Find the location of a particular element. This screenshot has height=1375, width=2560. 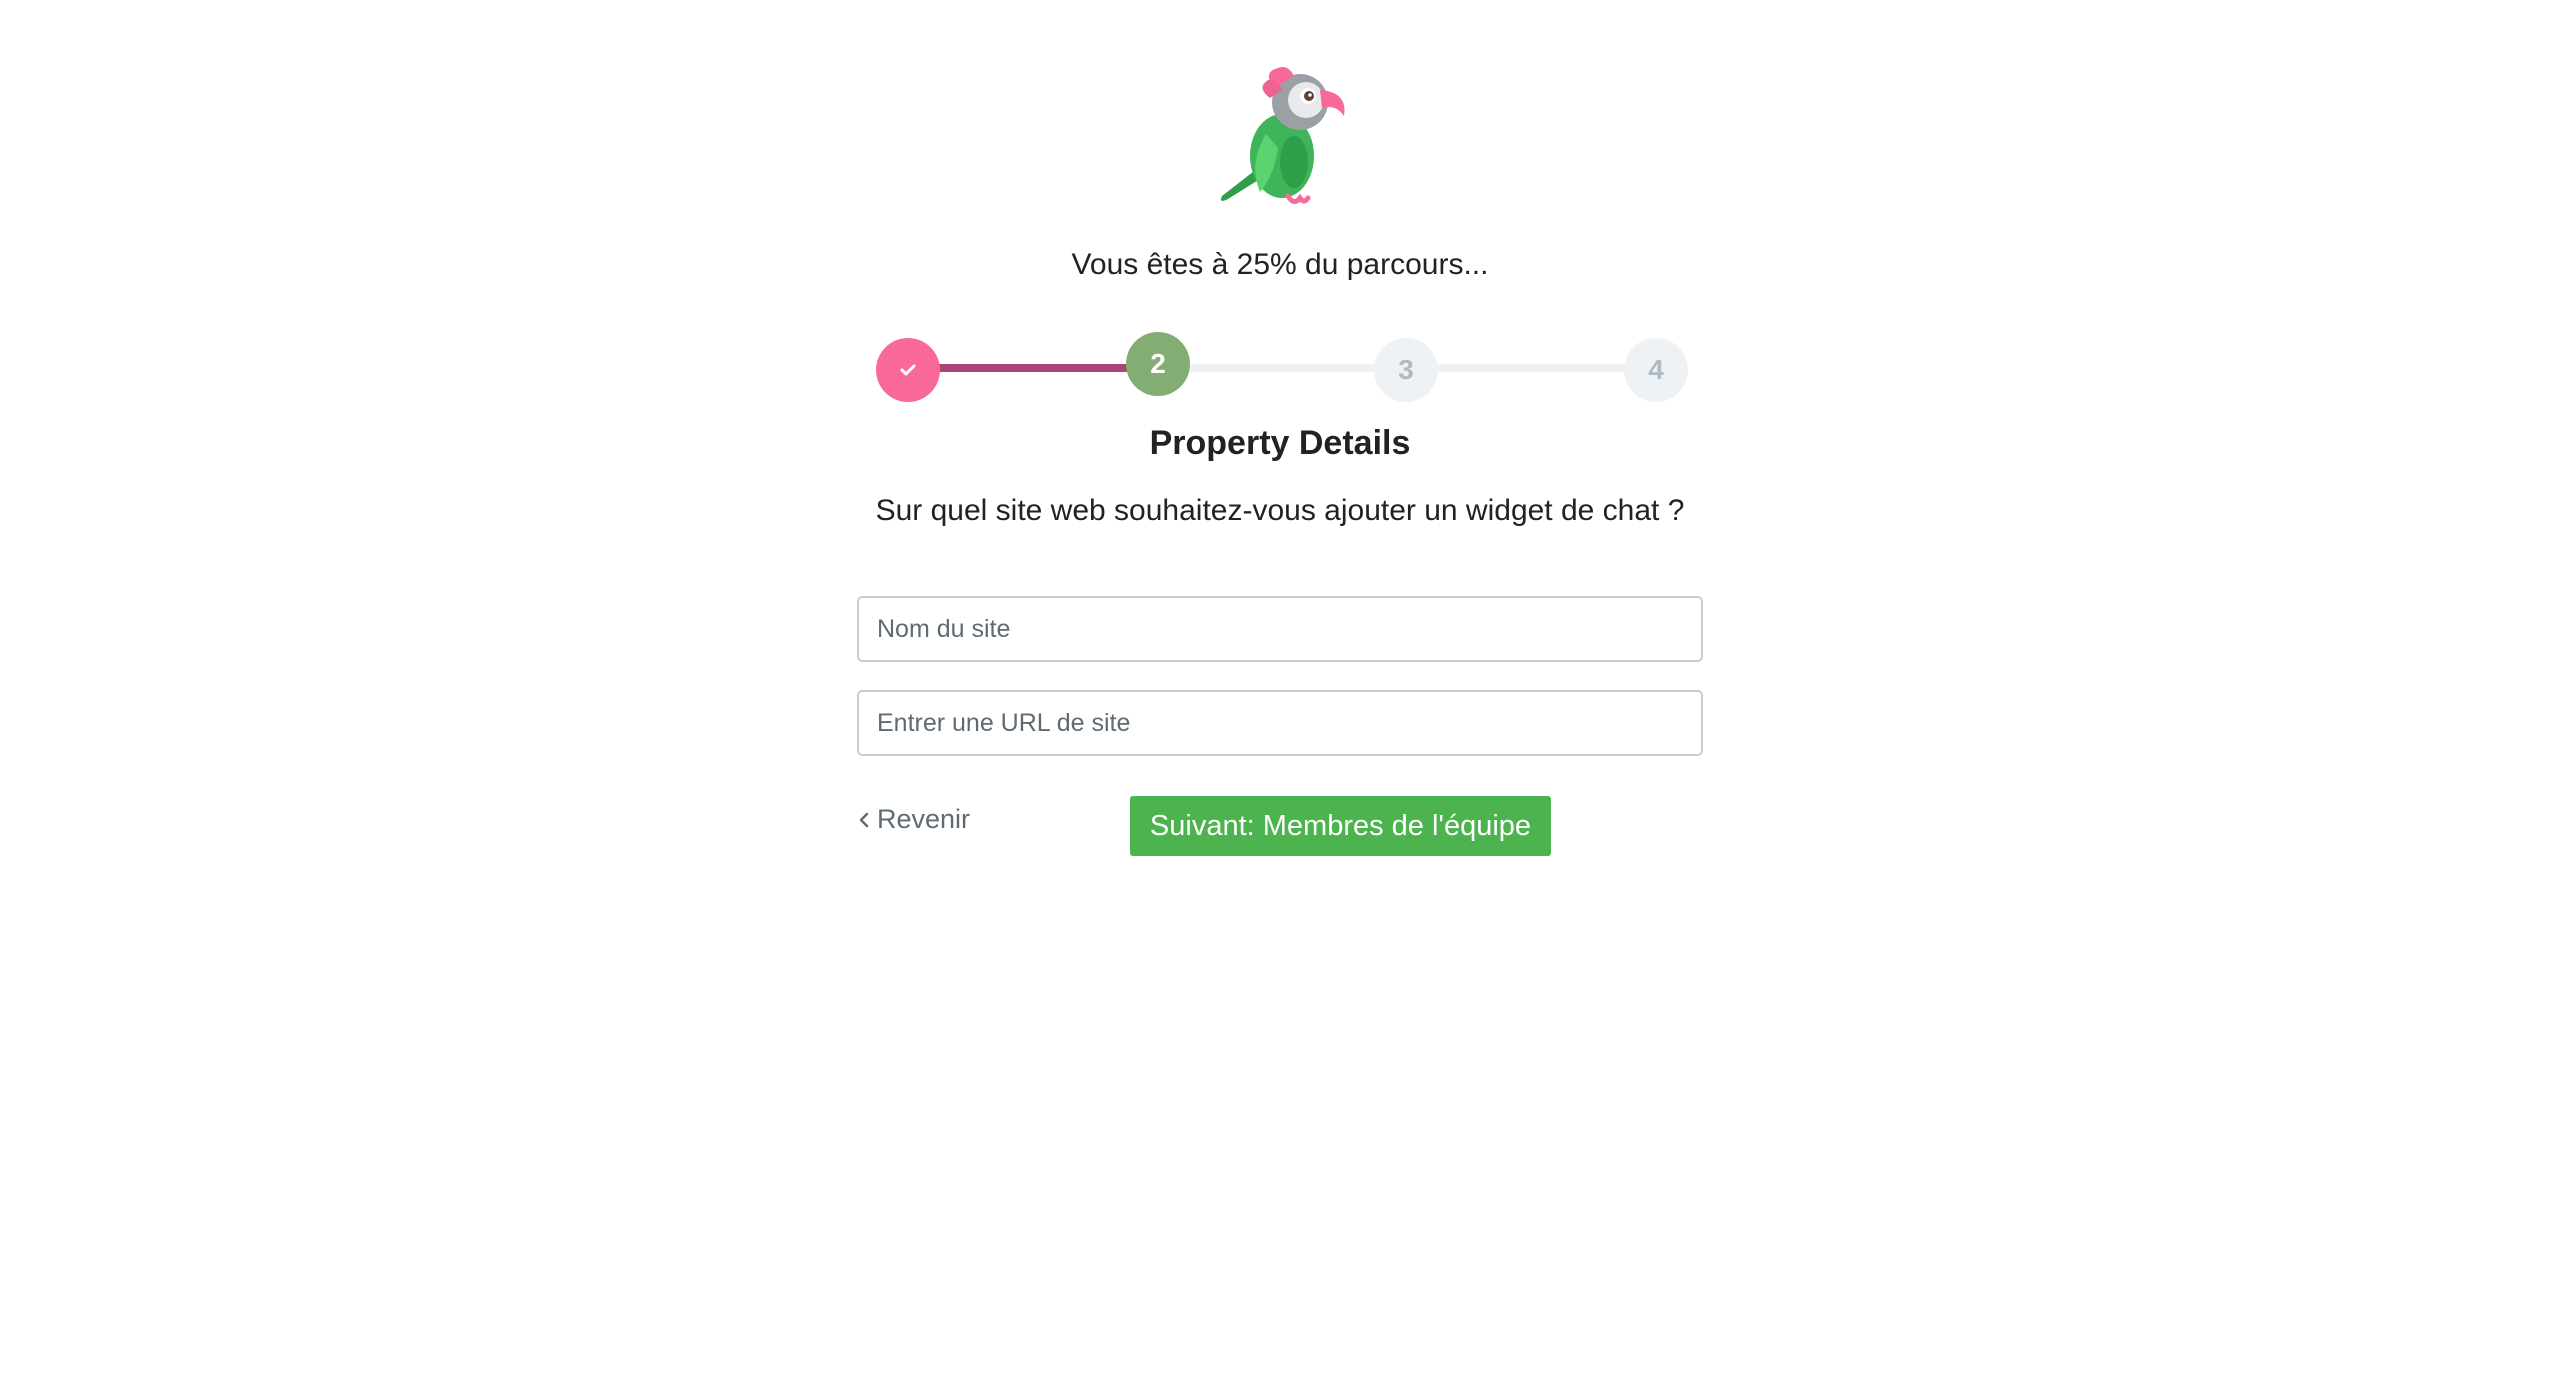

step-3-upcoming: 3 is located at coordinates (1406, 370).